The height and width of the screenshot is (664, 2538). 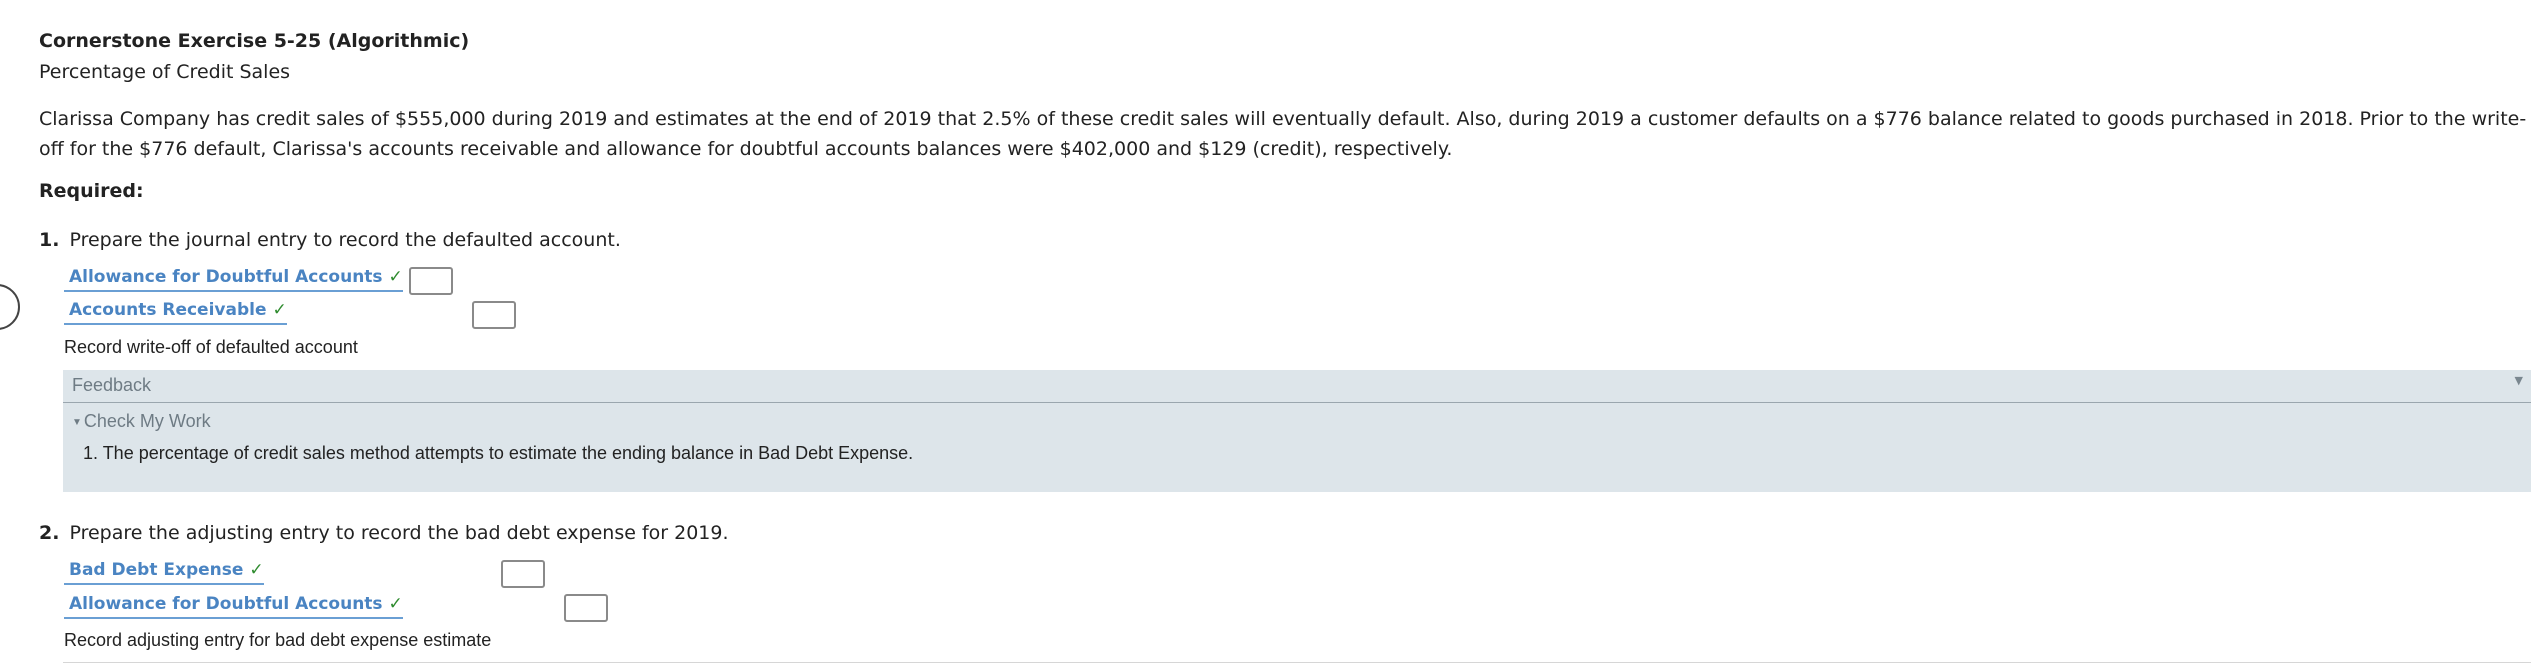 I want to click on divider, so click(x=1297, y=662).